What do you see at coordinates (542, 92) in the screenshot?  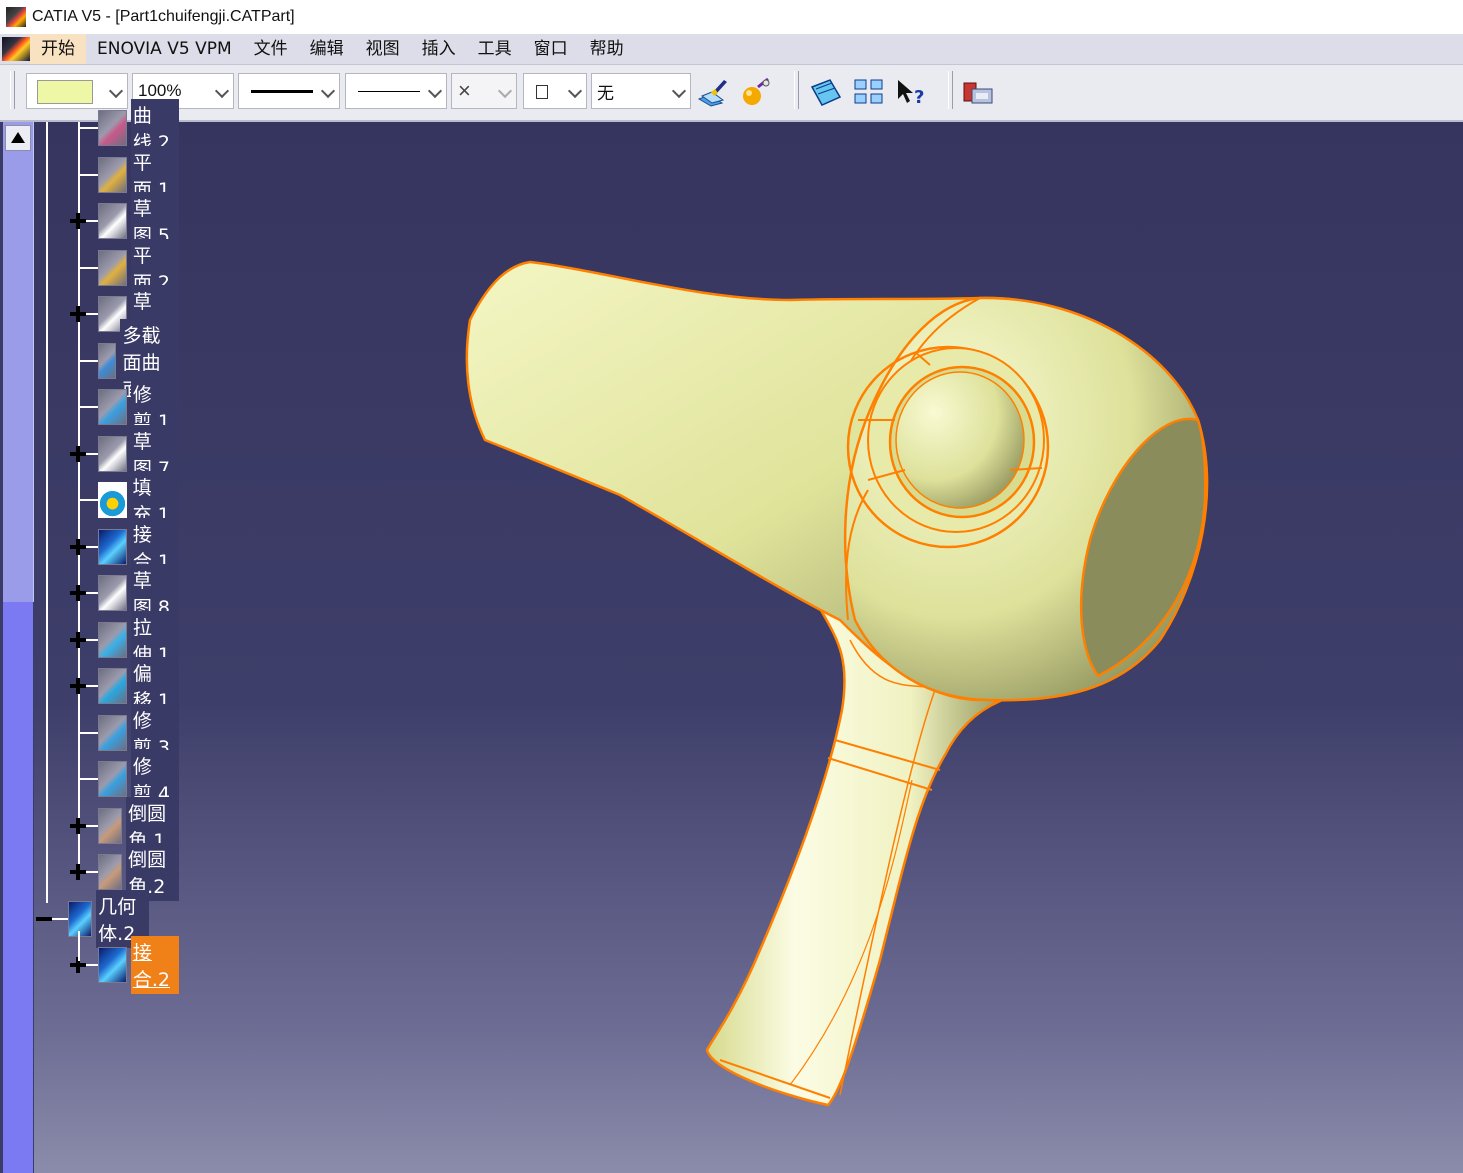 I see `layer-square-icon` at bounding box center [542, 92].